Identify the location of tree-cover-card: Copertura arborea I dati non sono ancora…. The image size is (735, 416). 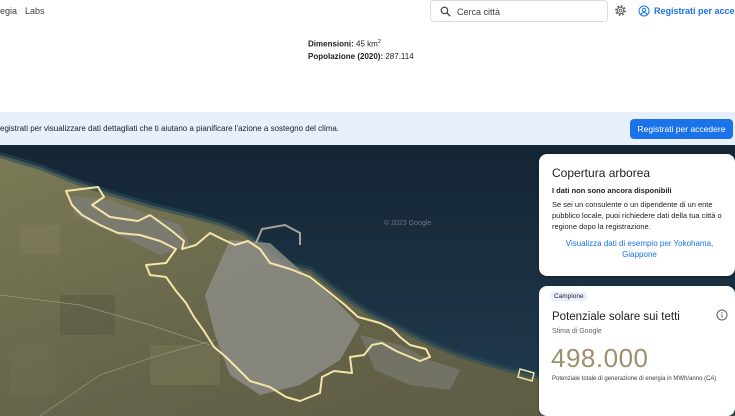
(637, 215).